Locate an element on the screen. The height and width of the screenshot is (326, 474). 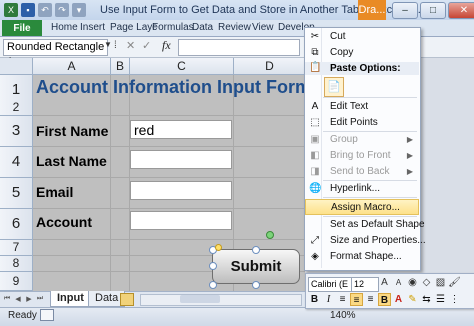
insert-sheet-icon is located at coordinates (127, 299).